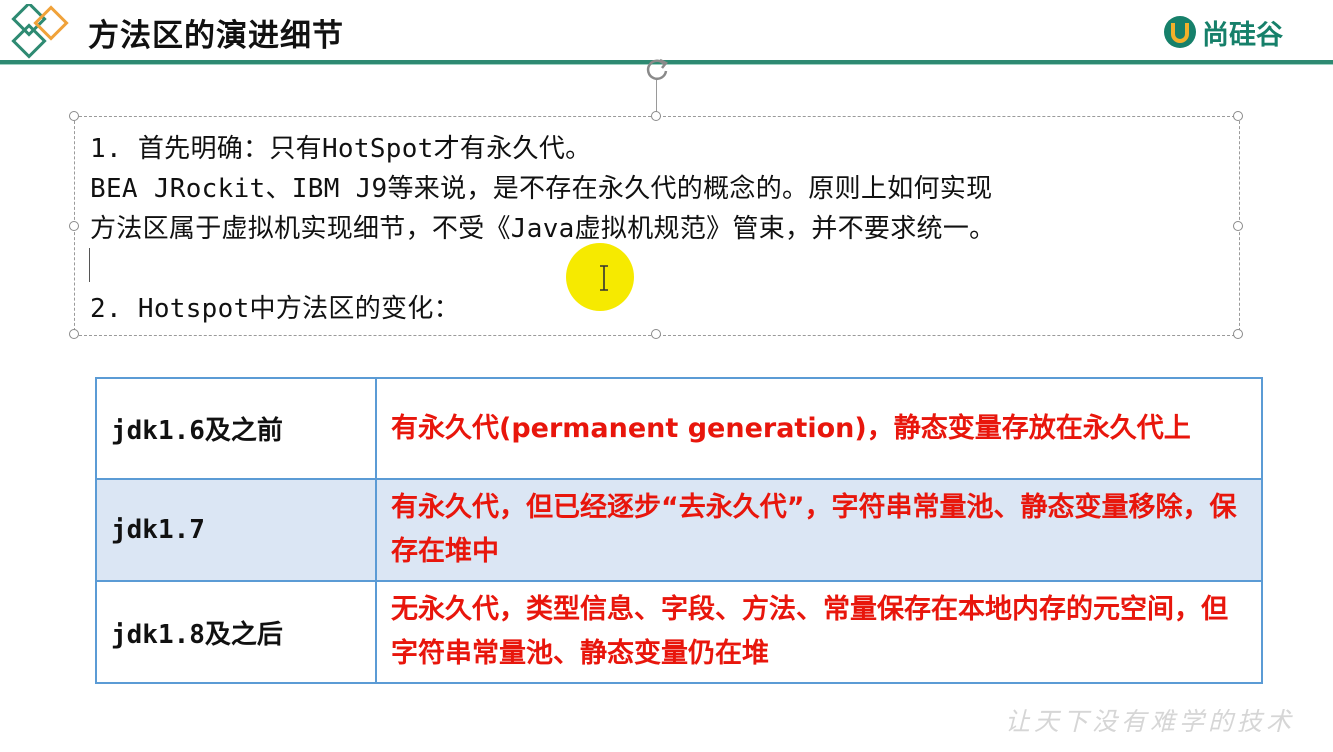 The width and height of the screenshot is (1333, 752). I want to click on text-line-1: 1. 首先明确：只有HotSpot才有永久代。, so click(340, 146).